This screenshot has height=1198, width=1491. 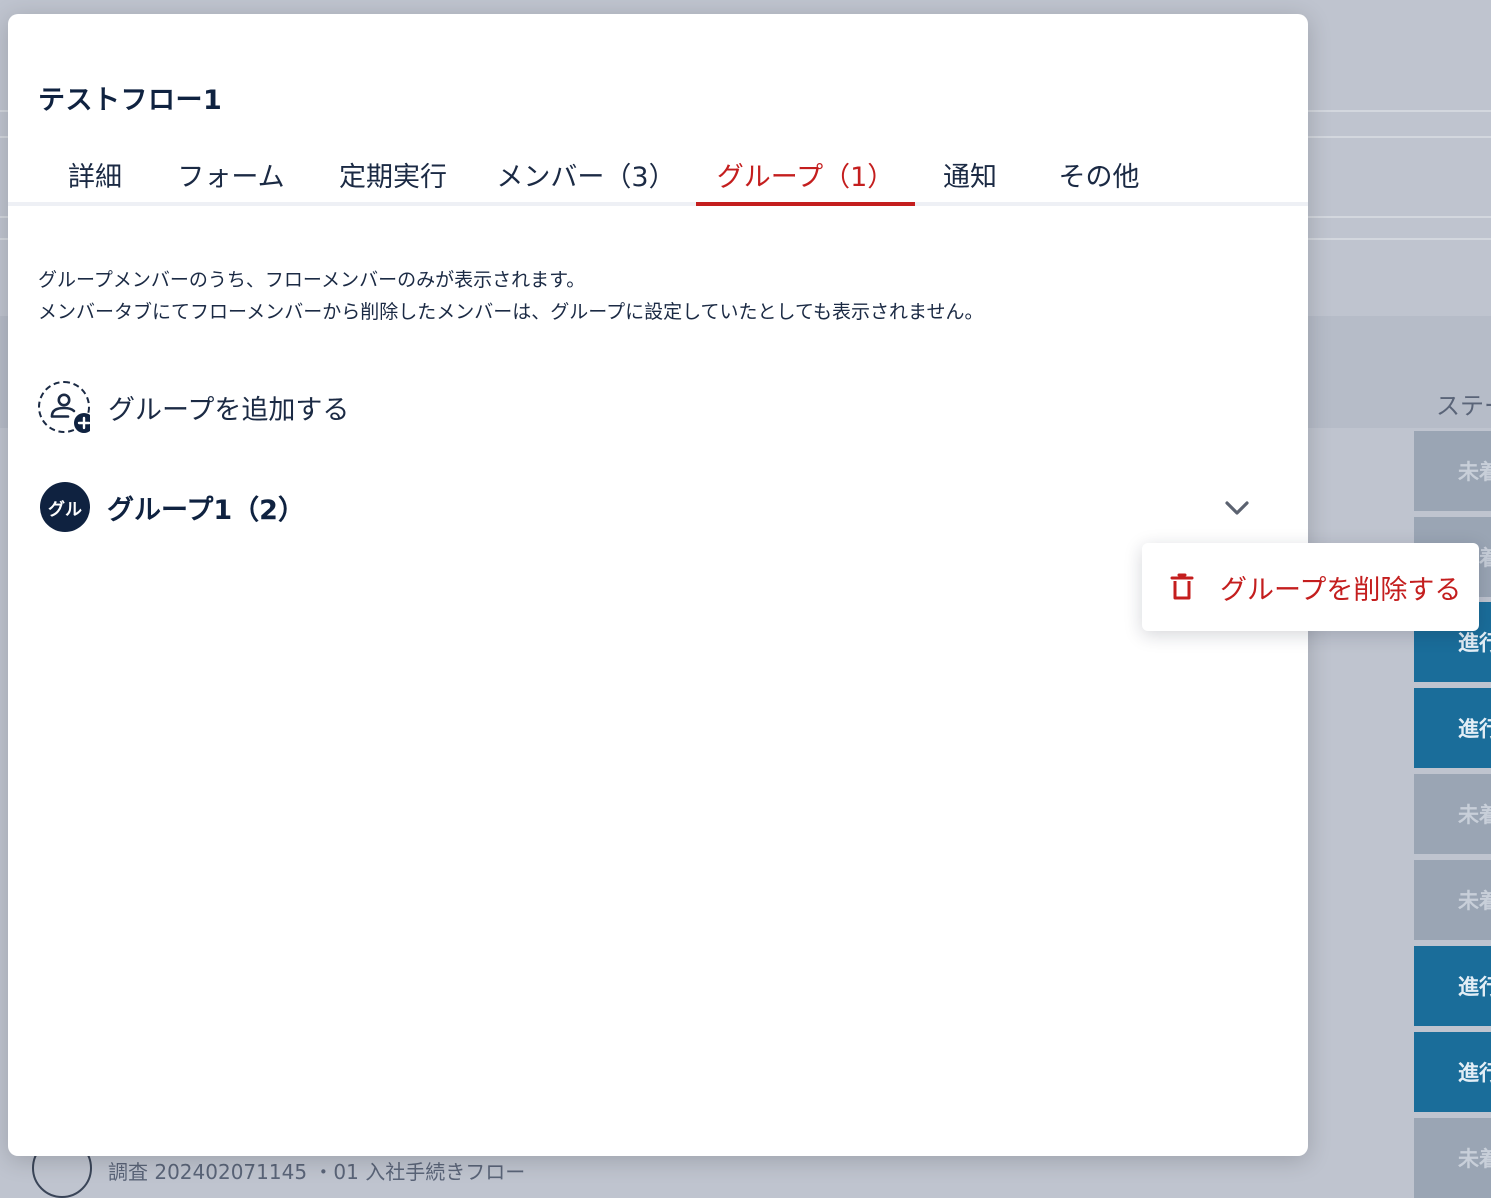 What do you see at coordinates (1463, 406) in the screenshot?
I see `status-column-header: ステー` at bounding box center [1463, 406].